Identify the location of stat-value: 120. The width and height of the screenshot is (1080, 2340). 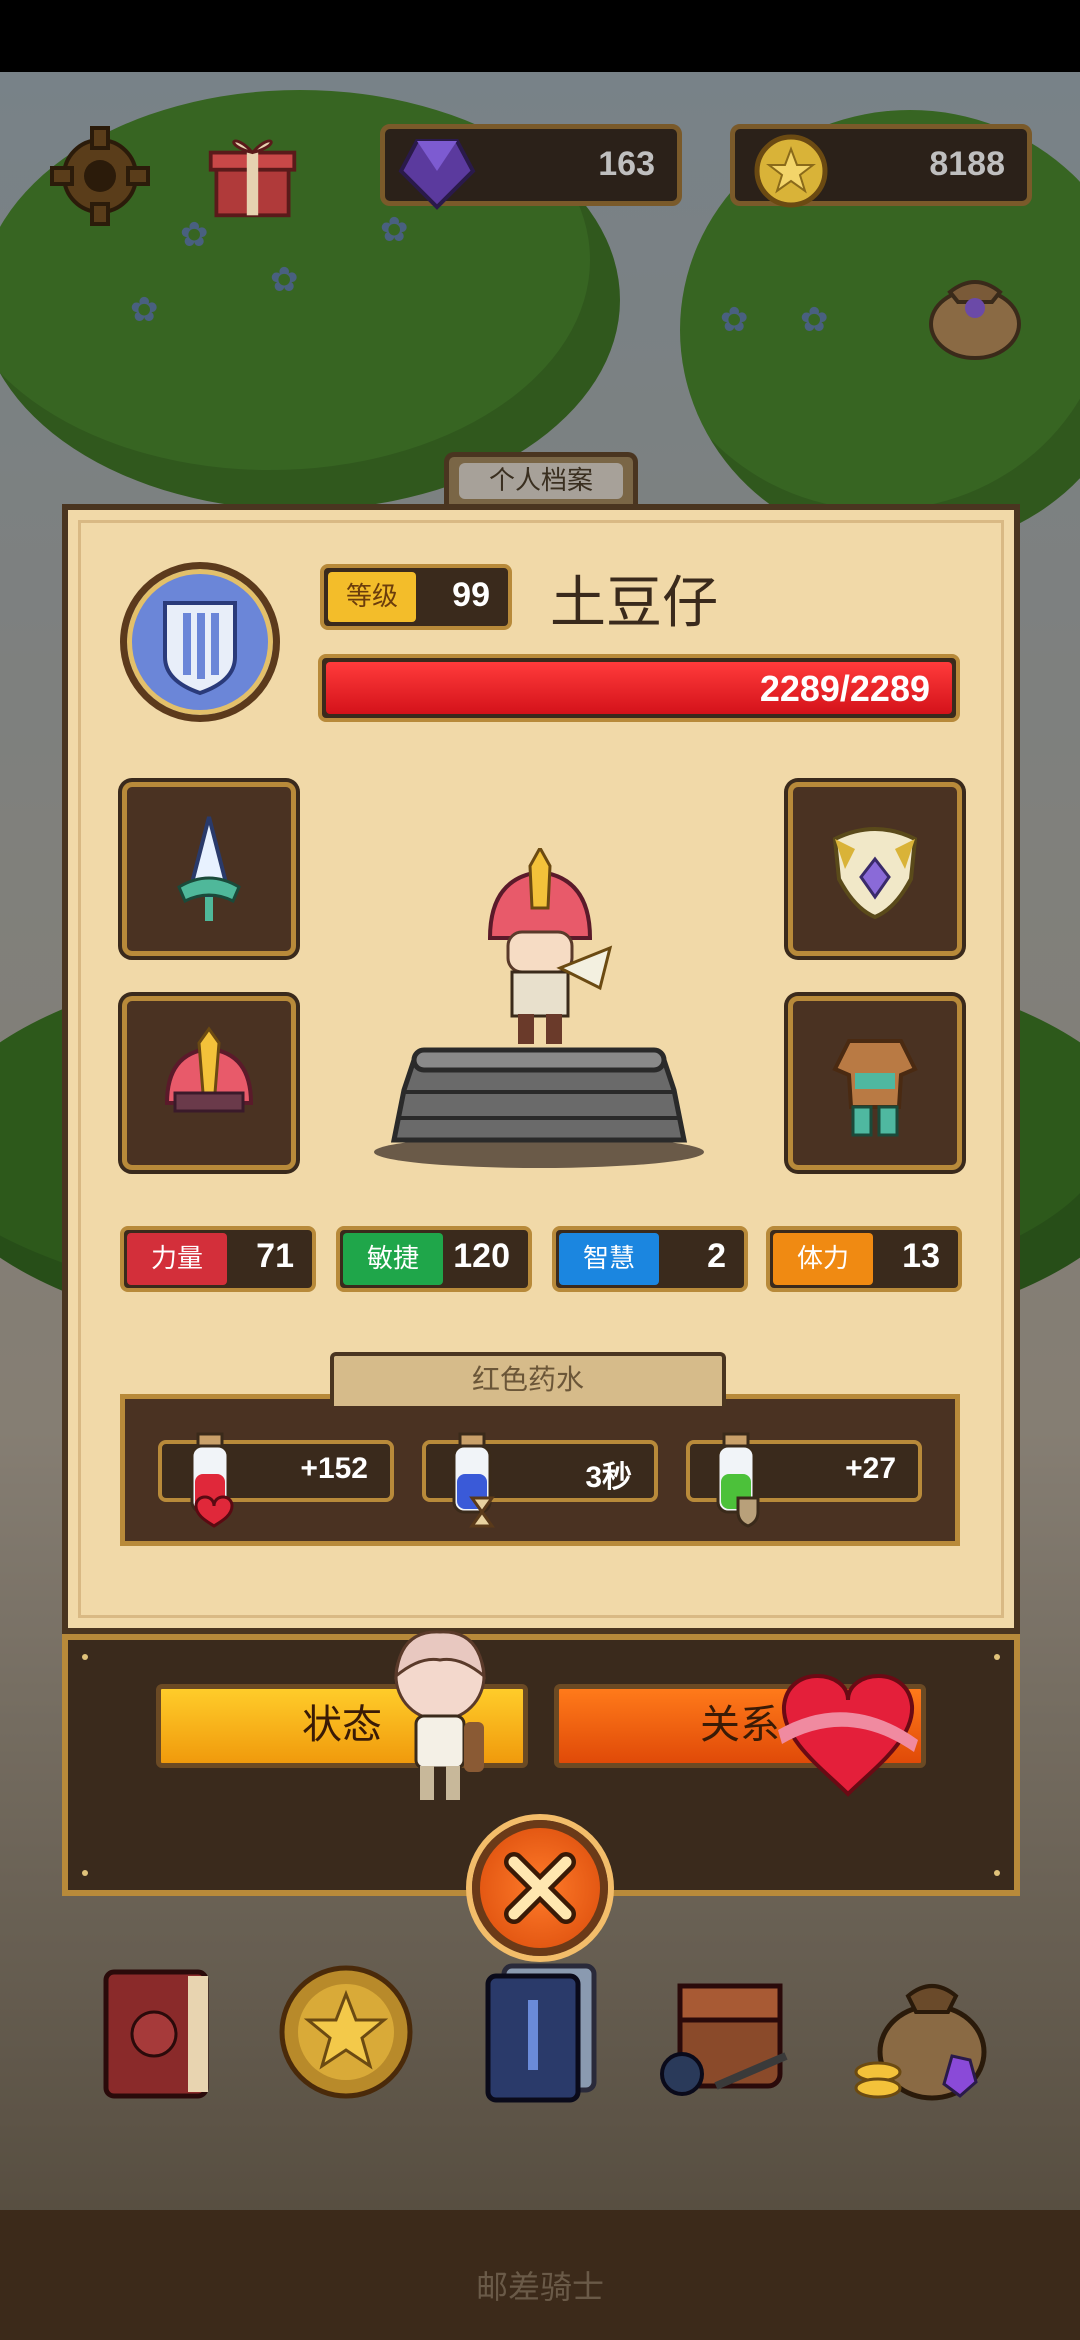
(481, 1256).